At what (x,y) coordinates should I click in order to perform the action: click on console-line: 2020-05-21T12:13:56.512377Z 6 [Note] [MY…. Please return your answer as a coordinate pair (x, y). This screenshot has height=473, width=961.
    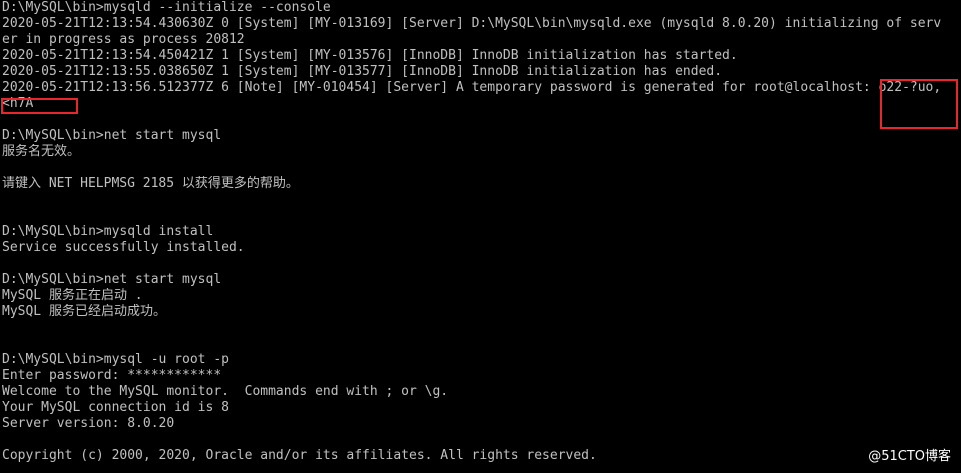
    Looking at the image, I should click on (472, 87).